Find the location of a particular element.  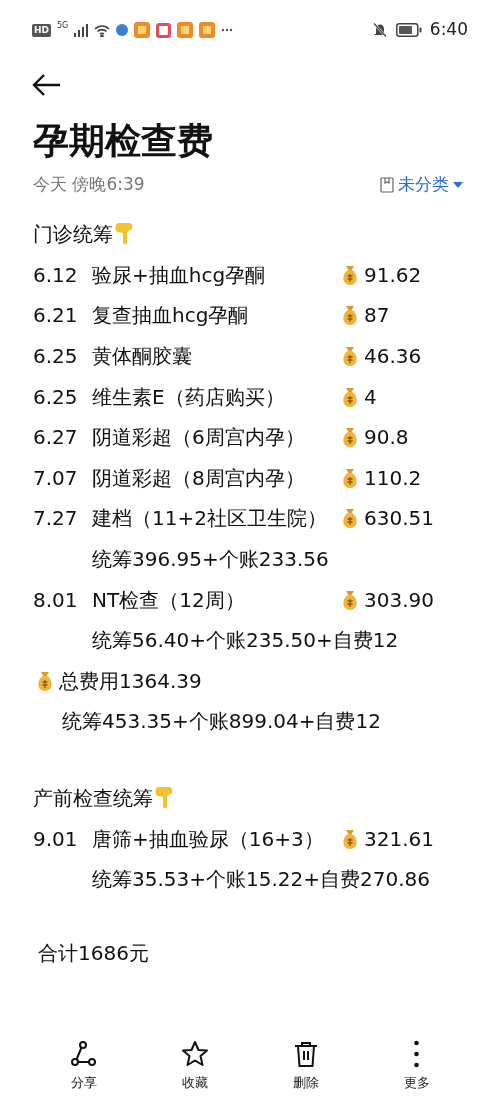

expense-date: 6.27 is located at coordinates (56, 438).